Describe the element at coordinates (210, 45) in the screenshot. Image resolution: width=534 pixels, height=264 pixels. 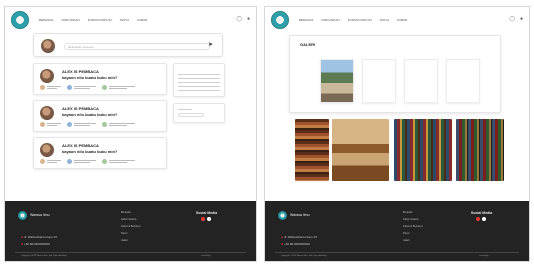
I see `send-icon: ➤` at that location.